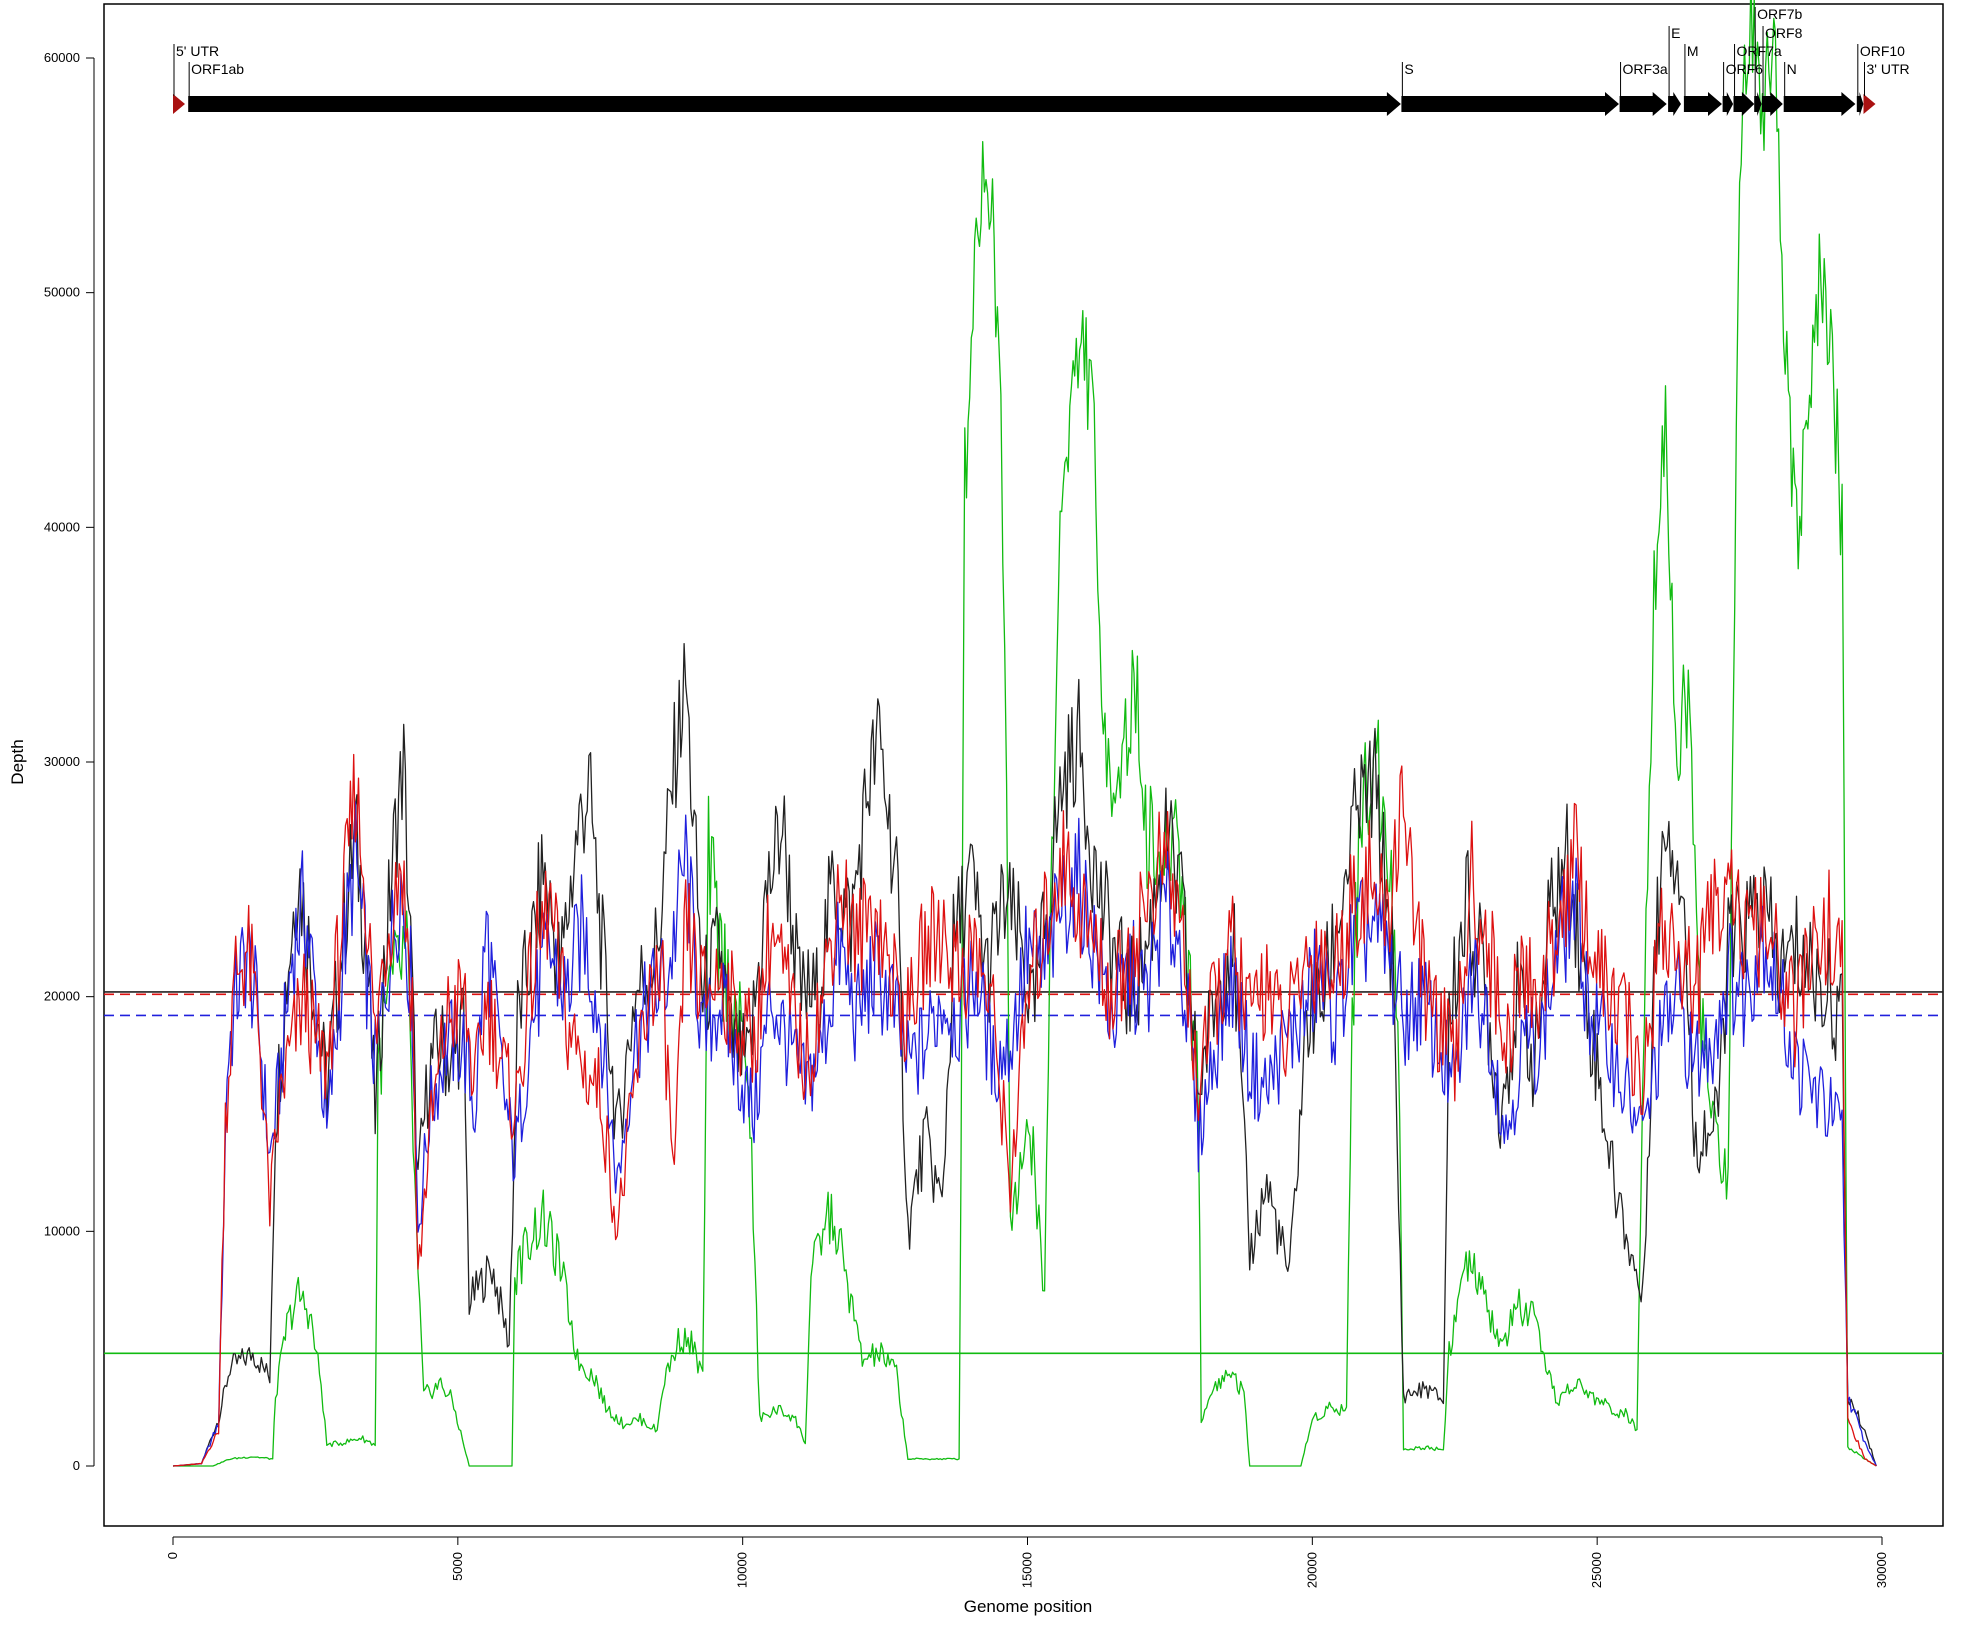 The height and width of the screenshot is (1629, 1964). Describe the element at coordinates (1759, 51) in the screenshot. I see `gene-label: ORF7a` at that location.